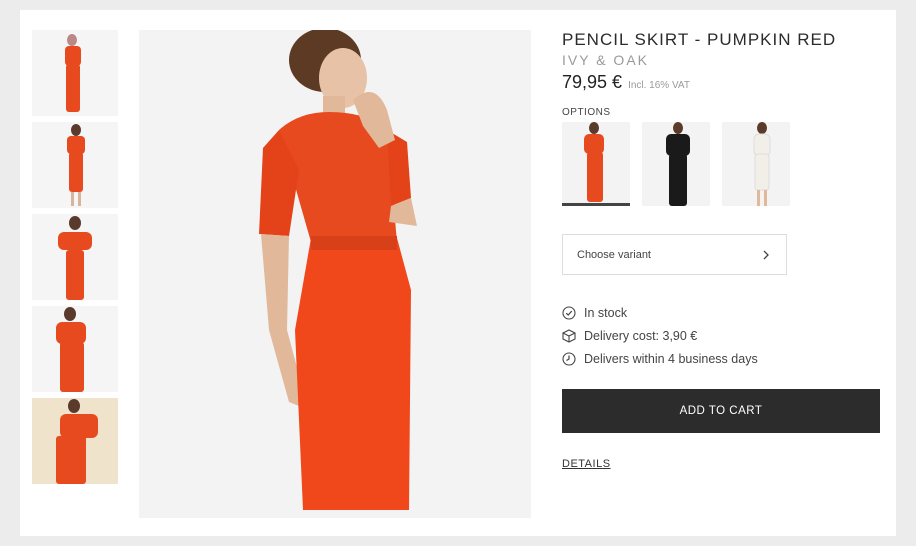 The height and width of the screenshot is (546, 916). Describe the element at coordinates (721, 411) in the screenshot. I see `add-to-cart-button: ADD TO CART` at that location.